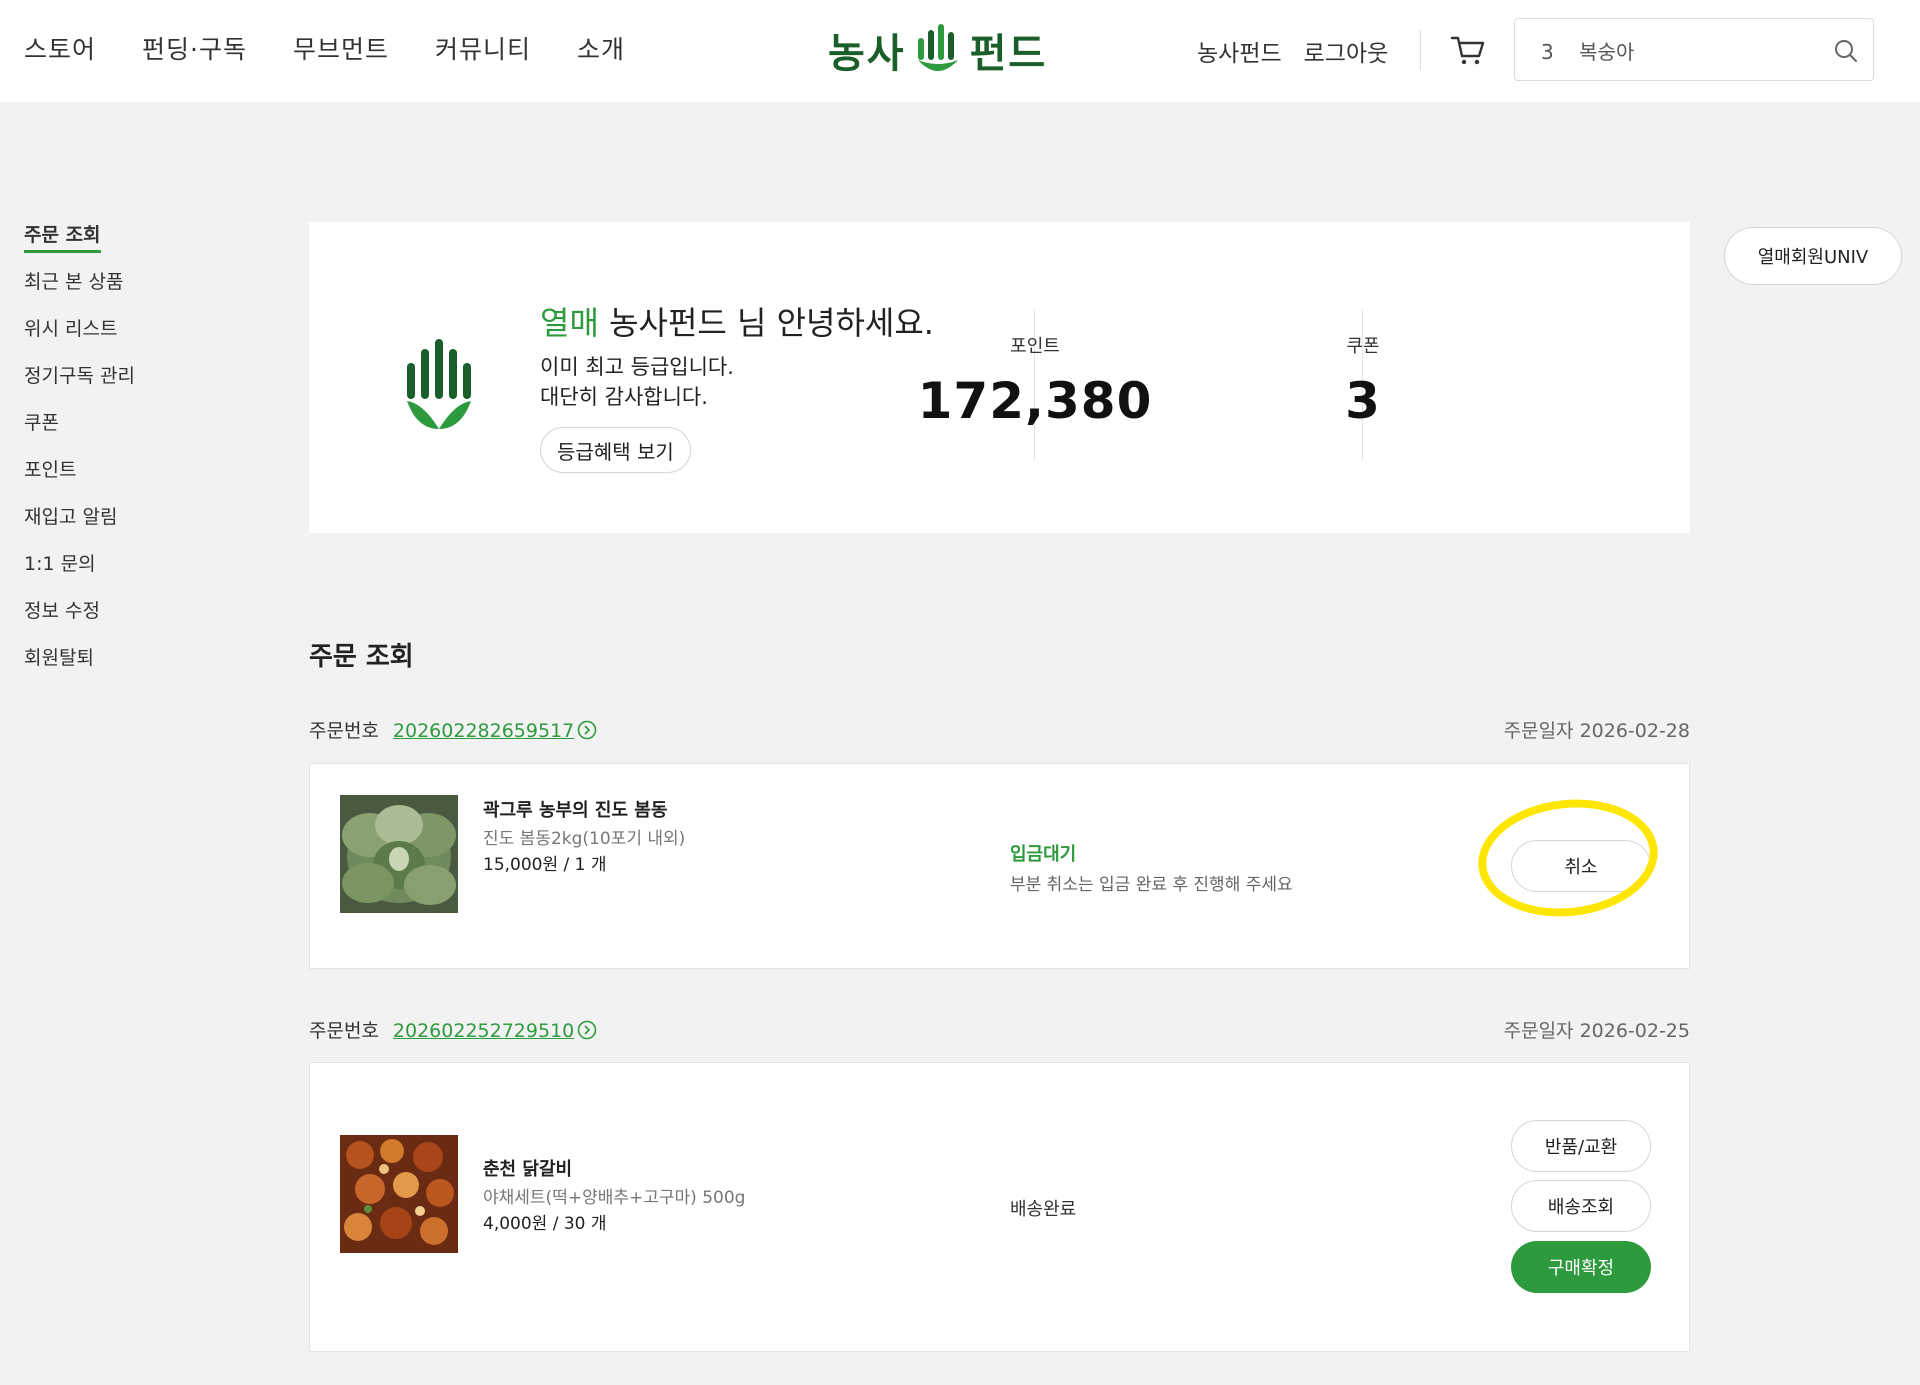 This screenshot has height=1385, width=1920. I want to click on sidebar-item-restock: 재입고 알림, so click(79, 525).